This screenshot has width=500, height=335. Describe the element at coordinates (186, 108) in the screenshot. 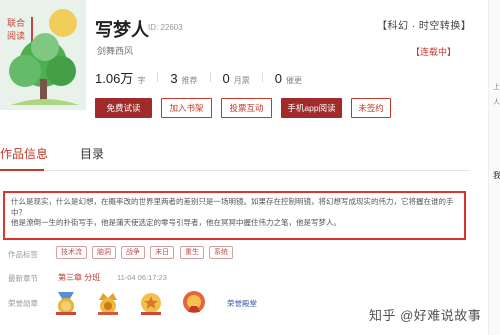

I see `add-shelf-button: 加入书架` at that location.